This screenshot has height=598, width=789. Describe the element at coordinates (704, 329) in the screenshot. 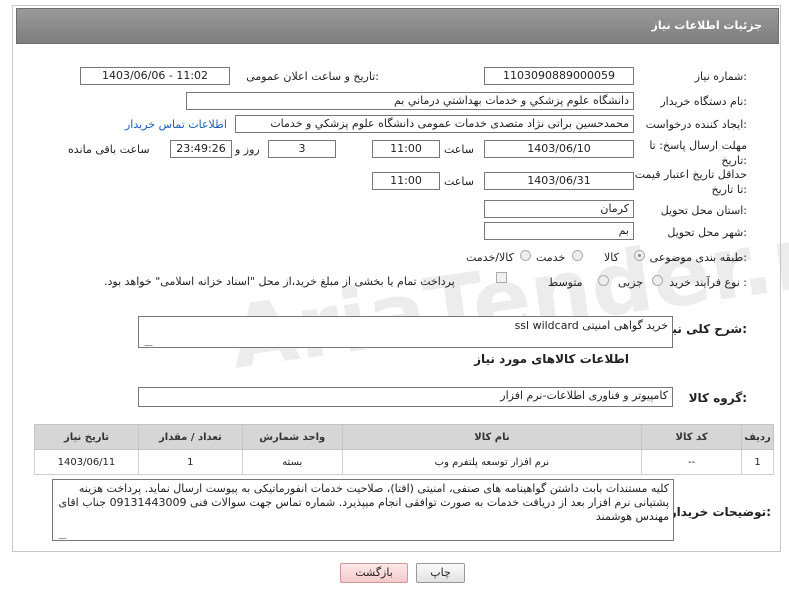

I see `description-label: شرح کلی نیاز:` at that location.